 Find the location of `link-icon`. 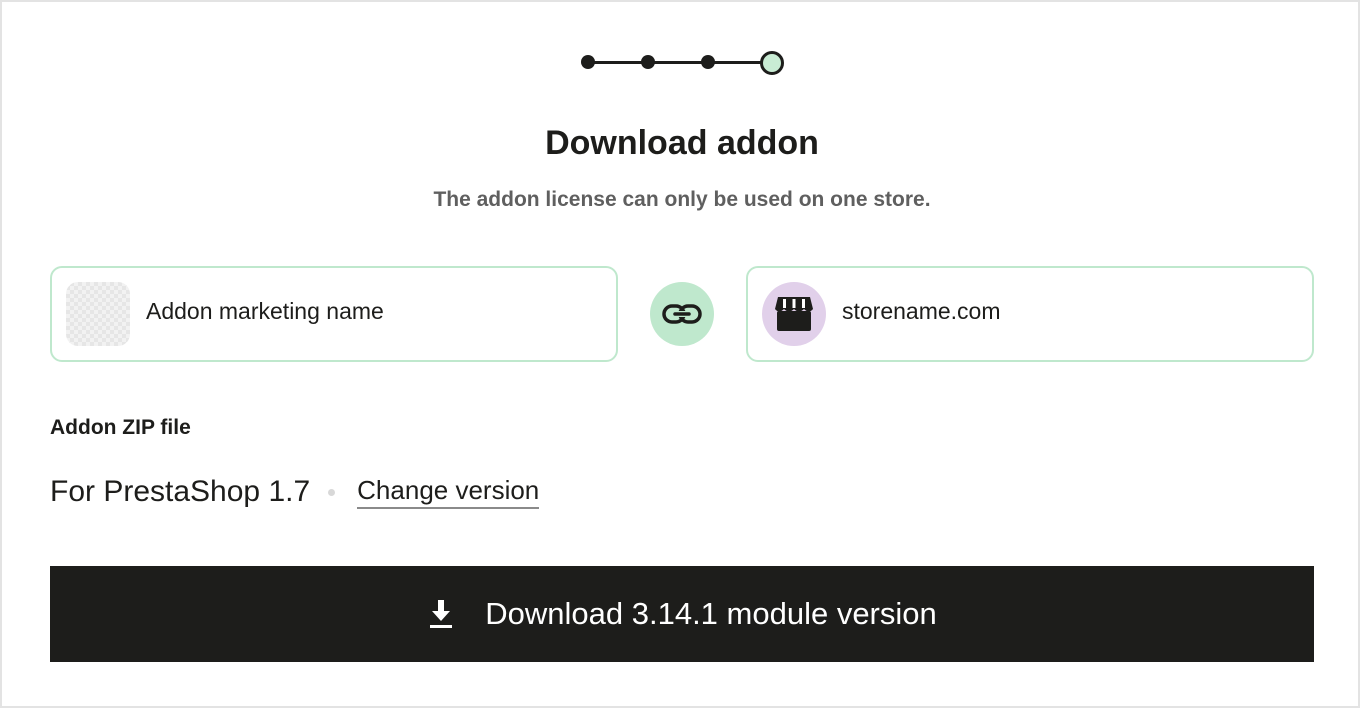

link-icon is located at coordinates (682, 314).